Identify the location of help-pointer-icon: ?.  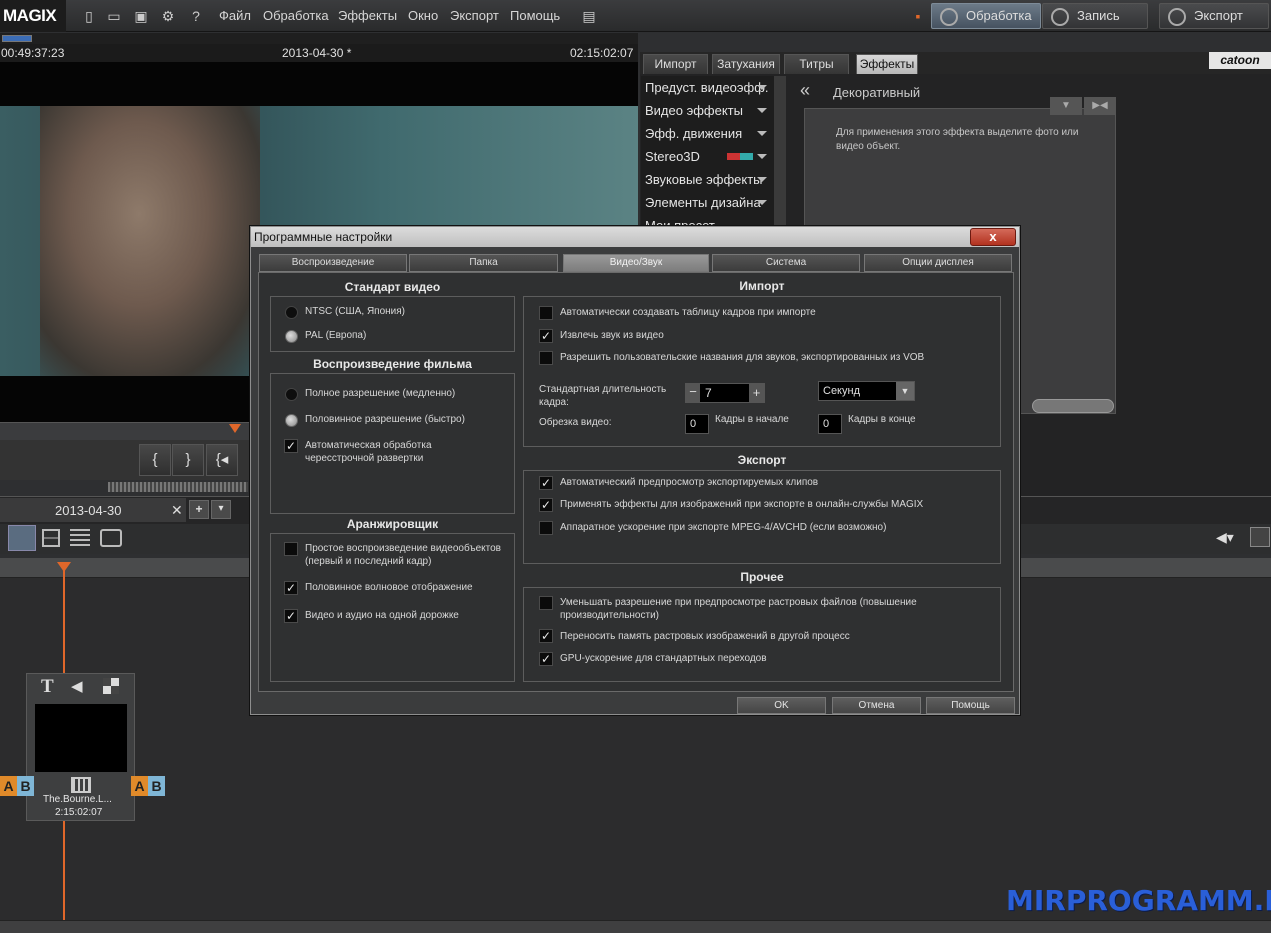
(196, 16).